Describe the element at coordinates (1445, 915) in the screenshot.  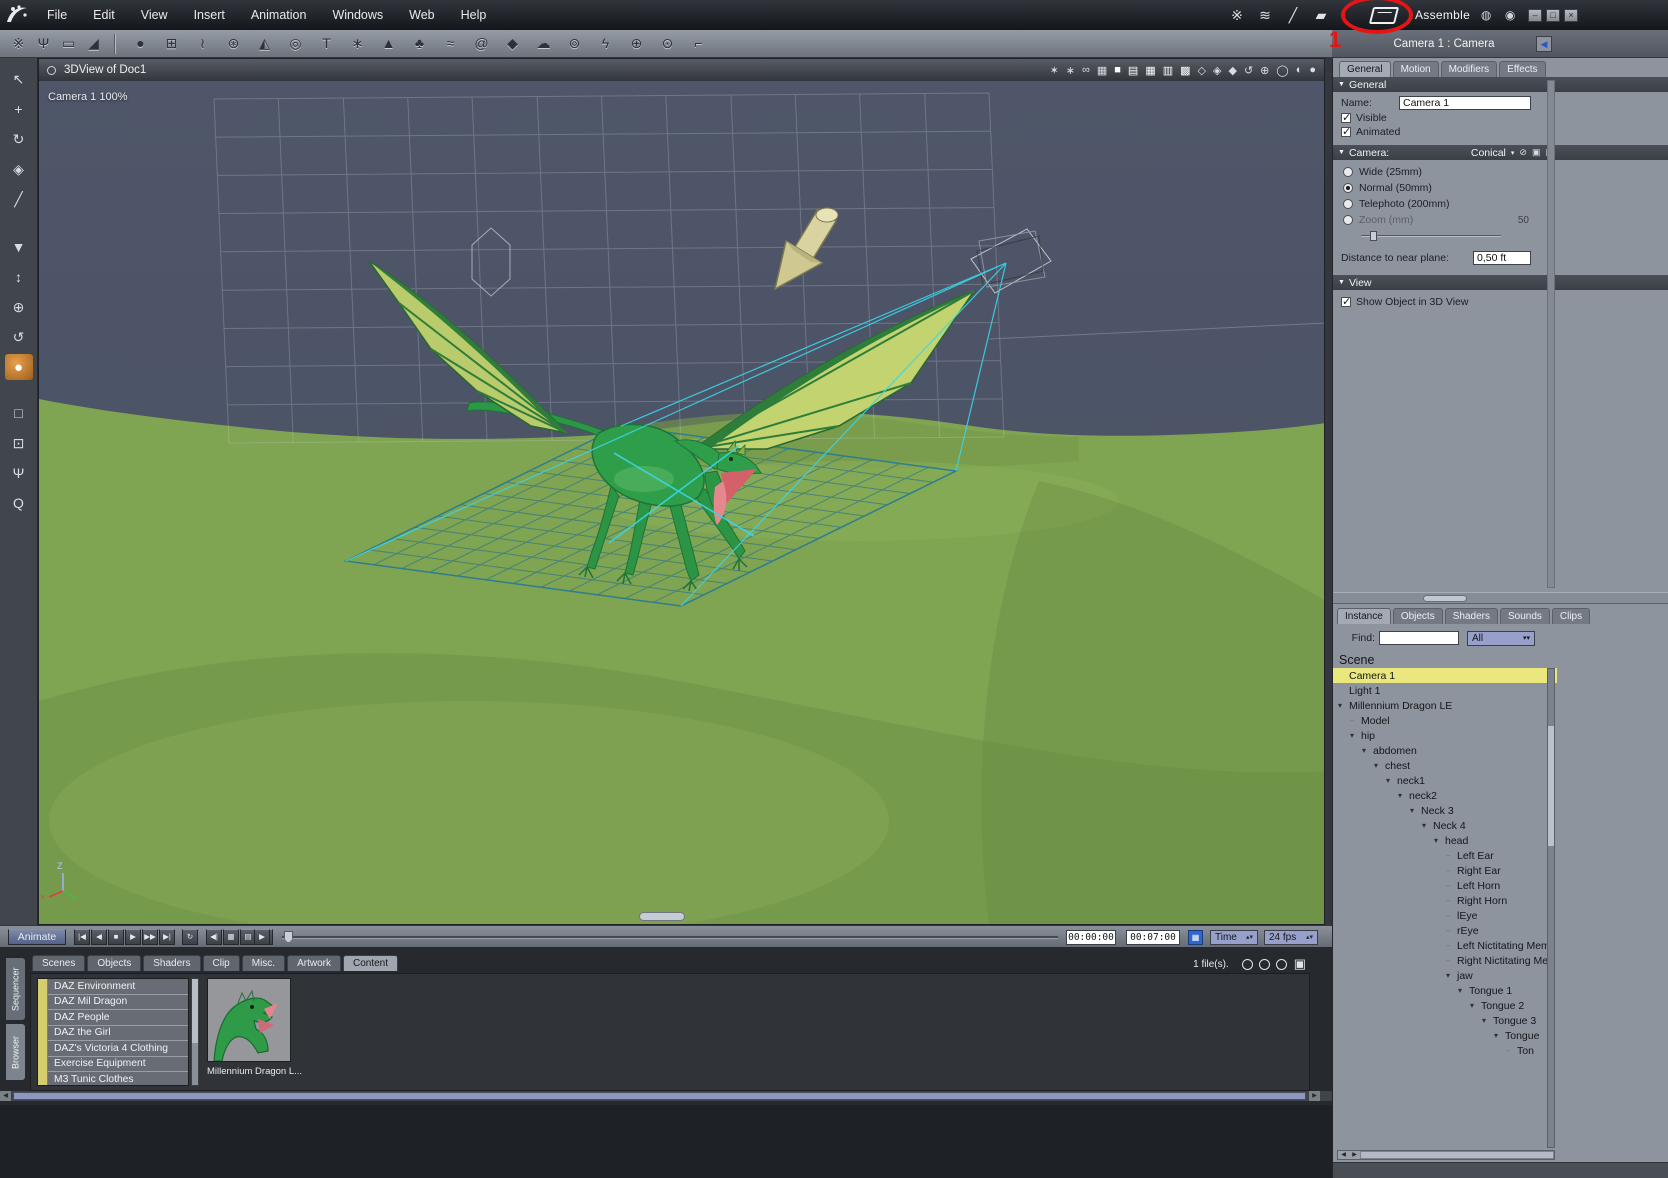
I see `tree-node: lEye` at that location.